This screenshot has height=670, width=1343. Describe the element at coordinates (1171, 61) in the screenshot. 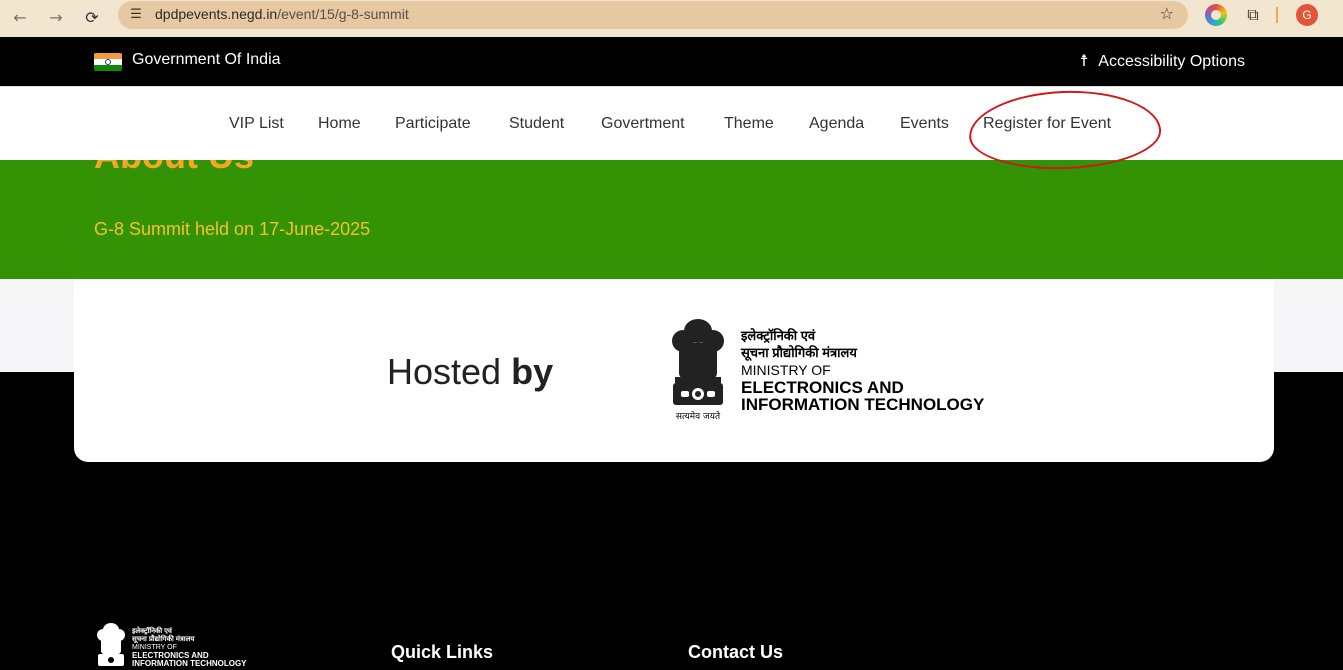

I see `accessibility-label: Accessibility Options` at that location.